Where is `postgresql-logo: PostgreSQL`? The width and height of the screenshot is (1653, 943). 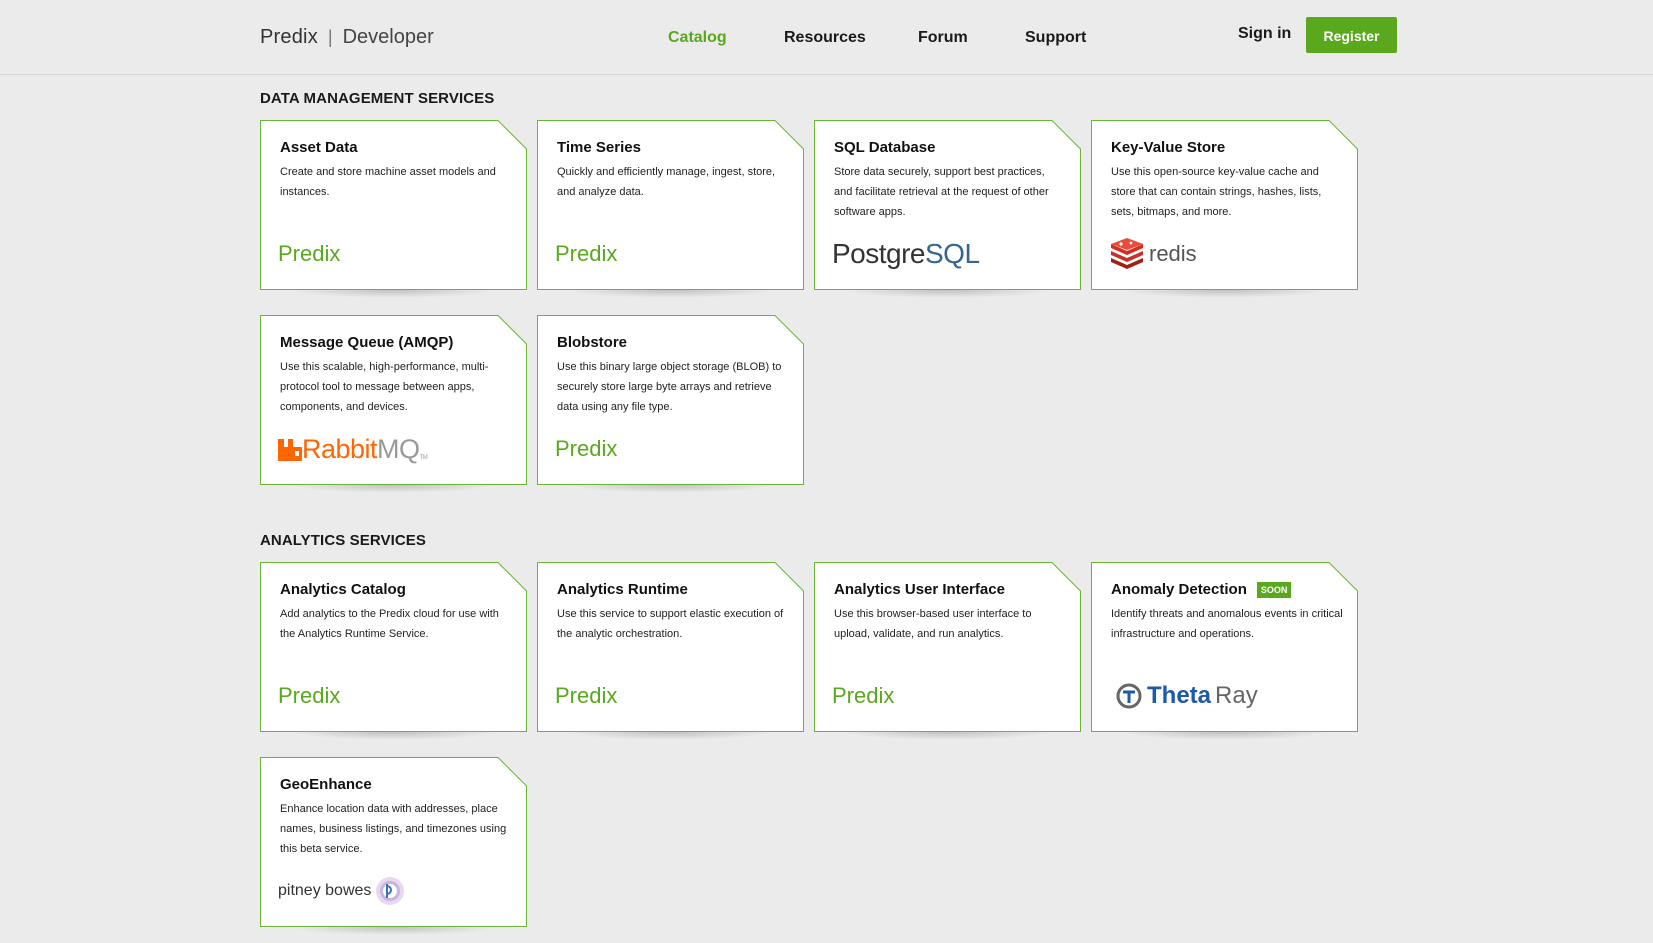
postgresql-logo: PostgreSQL is located at coordinates (906, 254).